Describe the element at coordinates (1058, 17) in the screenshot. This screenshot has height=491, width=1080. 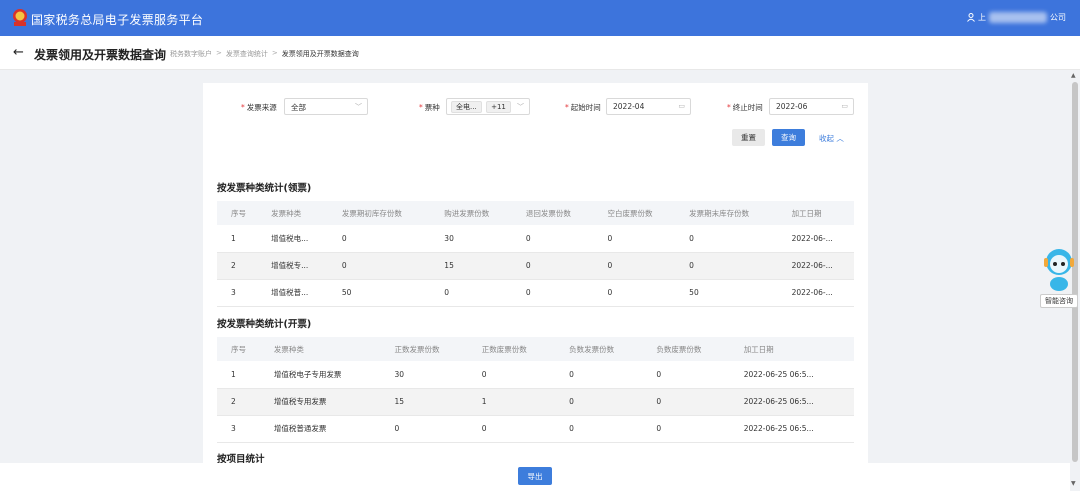
I see `user-name-suffix: 公司` at that location.